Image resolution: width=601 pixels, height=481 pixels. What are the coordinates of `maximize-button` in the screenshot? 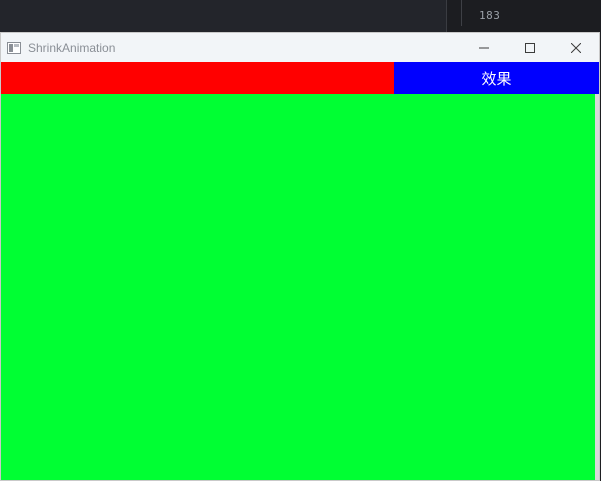 It's located at (530, 47).